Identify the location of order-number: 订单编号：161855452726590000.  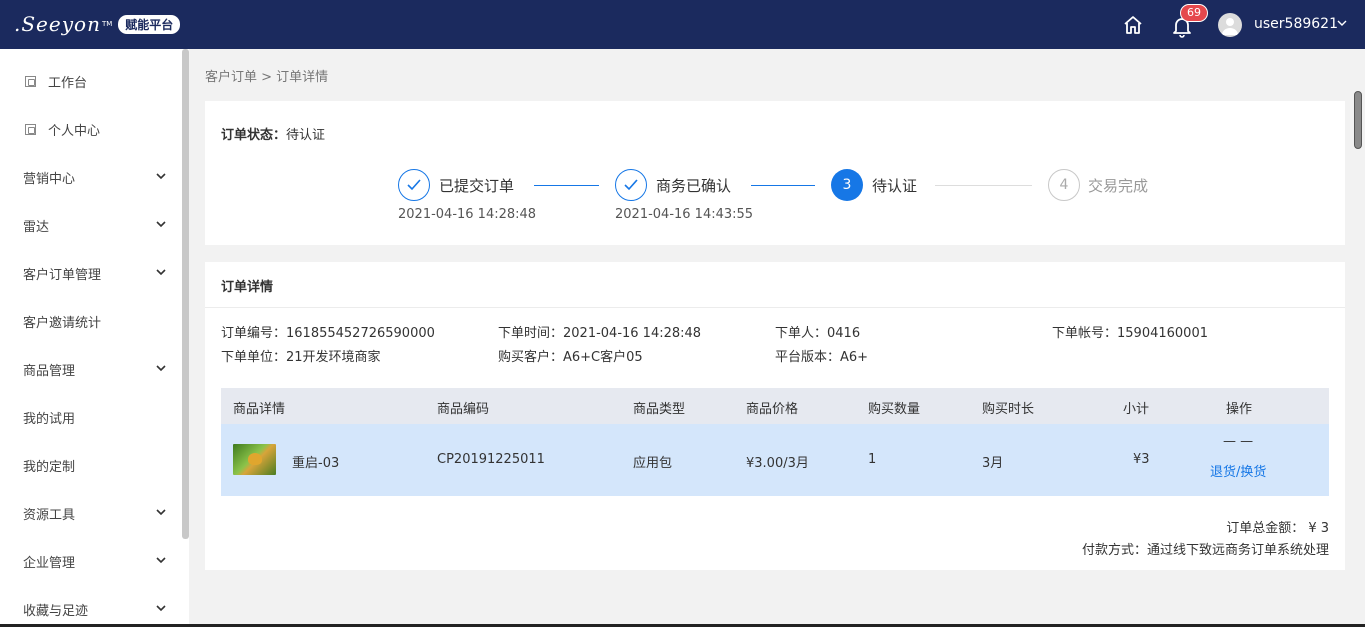
(328, 333).